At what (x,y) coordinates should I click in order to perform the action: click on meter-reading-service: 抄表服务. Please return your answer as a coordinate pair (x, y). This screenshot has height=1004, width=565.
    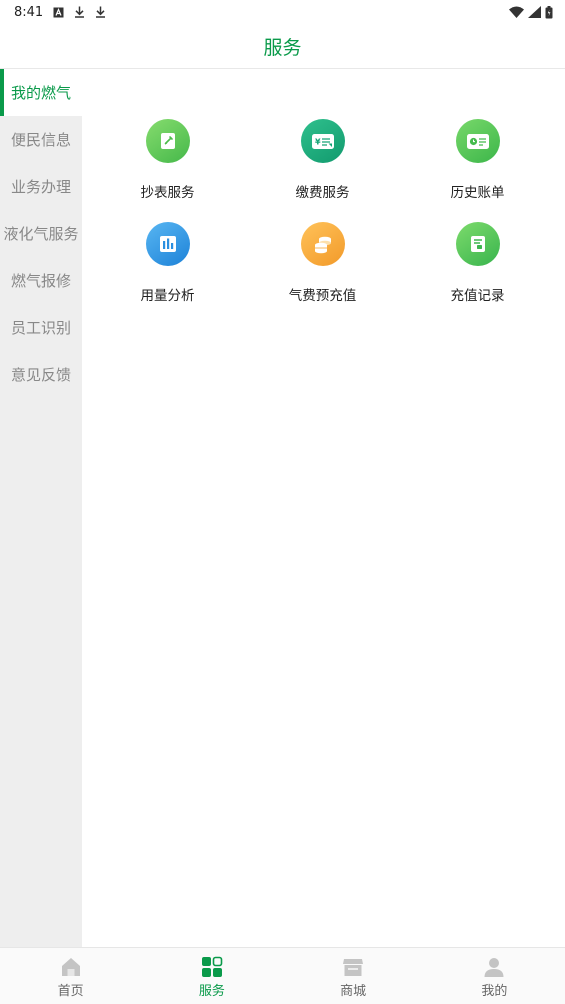
    Looking at the image, I should click on (167, 158).